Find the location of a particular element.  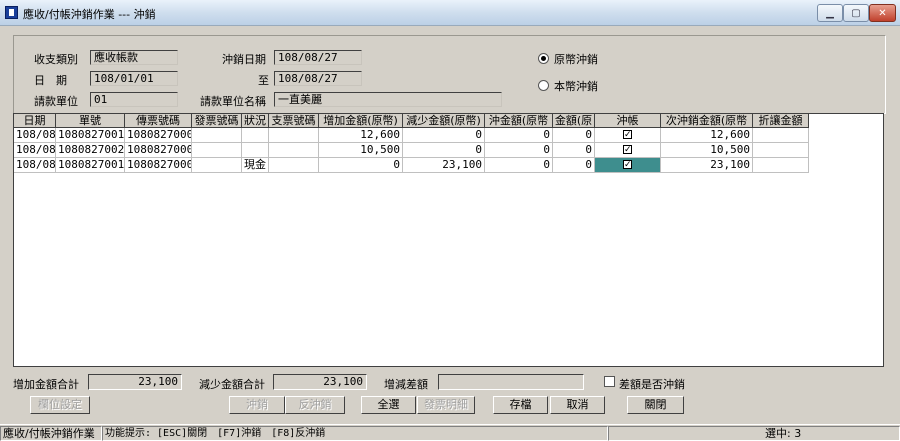

dec-total-label: 減少金額合計 is located at coordinates (232, 384).